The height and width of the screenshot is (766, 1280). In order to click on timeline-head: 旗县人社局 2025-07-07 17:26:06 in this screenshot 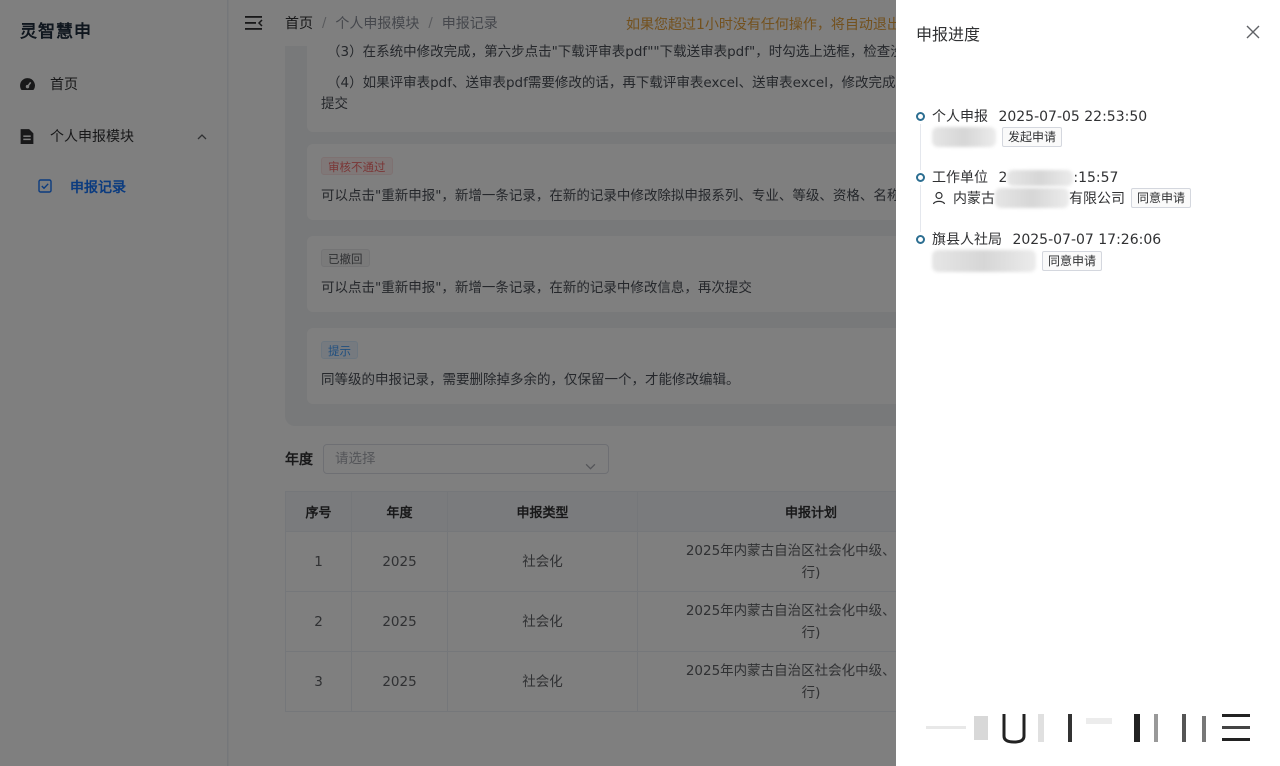, I will do `click(1046, 239)`.